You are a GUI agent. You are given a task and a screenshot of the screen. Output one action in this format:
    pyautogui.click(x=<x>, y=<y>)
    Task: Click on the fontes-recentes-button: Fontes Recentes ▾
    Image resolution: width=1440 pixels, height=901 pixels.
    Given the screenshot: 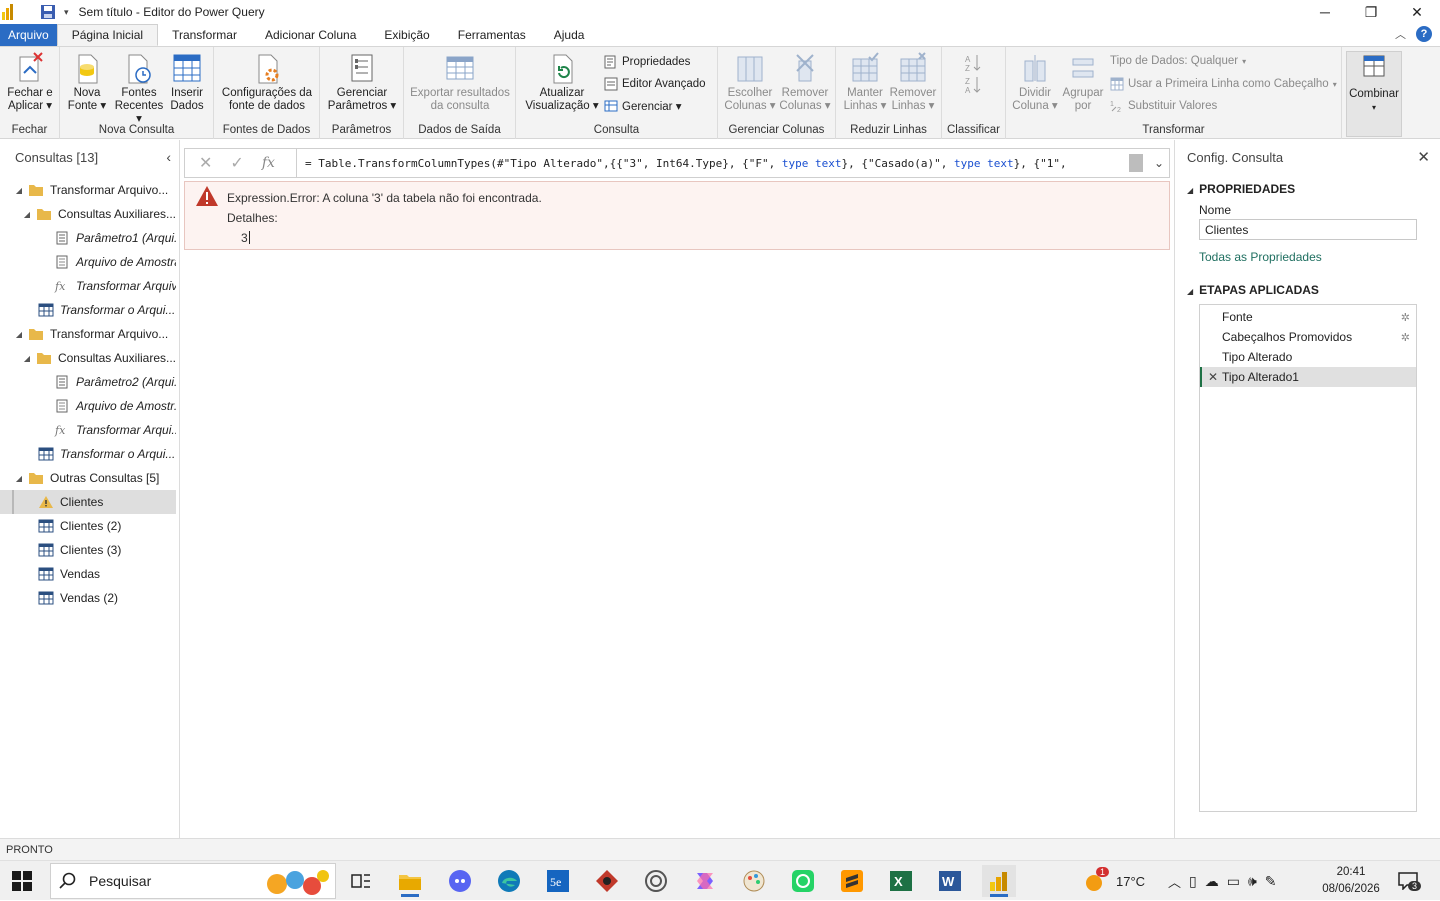 What is the action you would take?
    pyautogui.click(x=139, y=88)
    